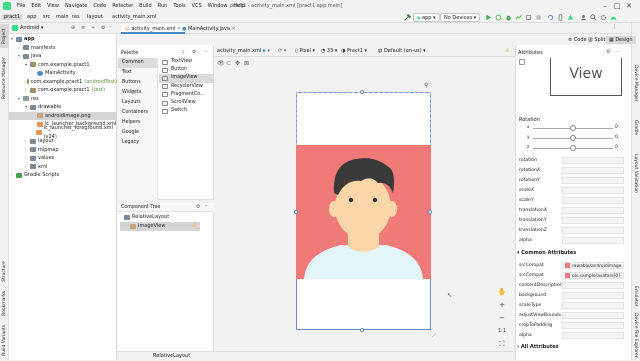 Image resolution: width=640 pixels, height=361 pixels. I want to click on zoom-reset-button: 1:1, so click(502, 331).